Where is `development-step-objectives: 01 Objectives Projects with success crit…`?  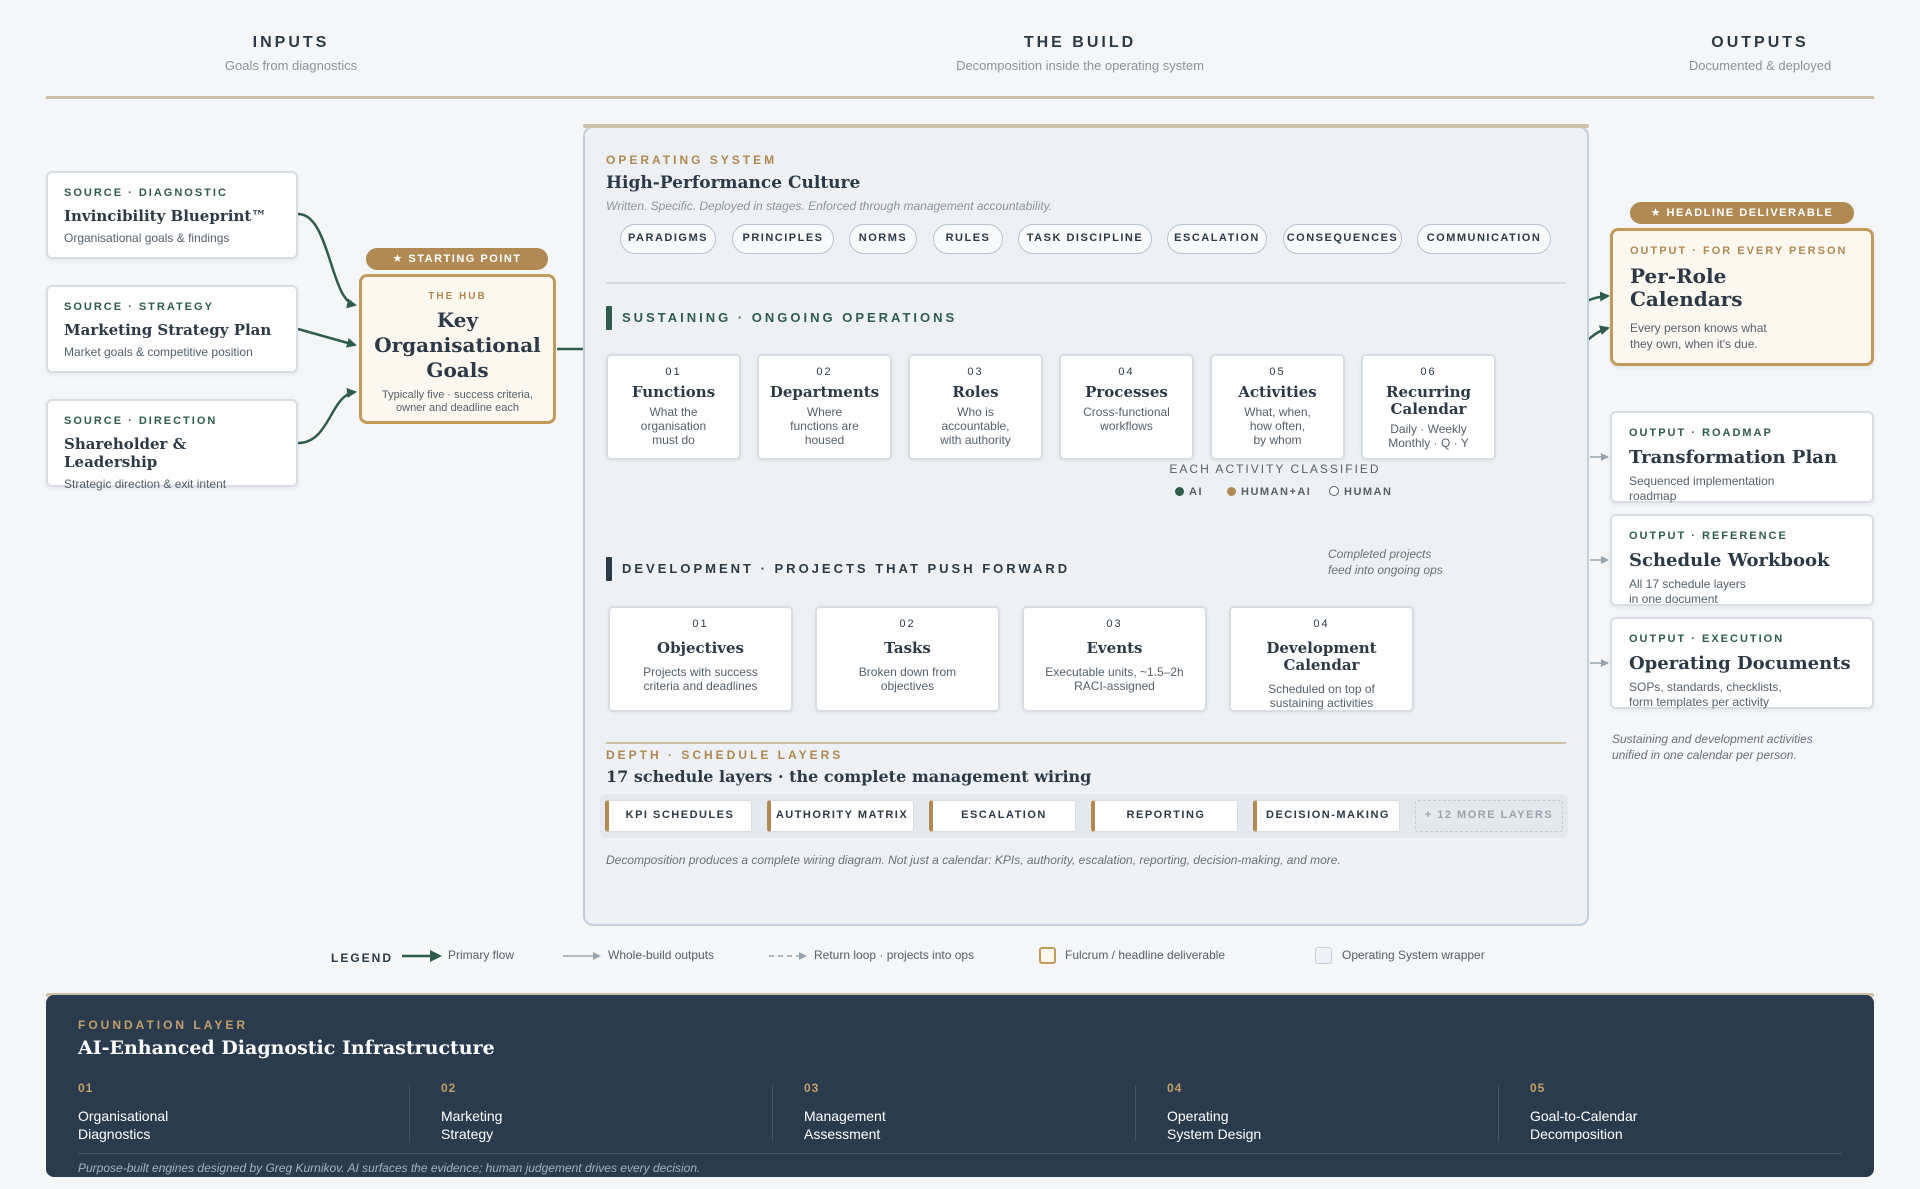 development-step-objectives: 01 Objectives Projects with success crit… is located at coordinates (700, 659).